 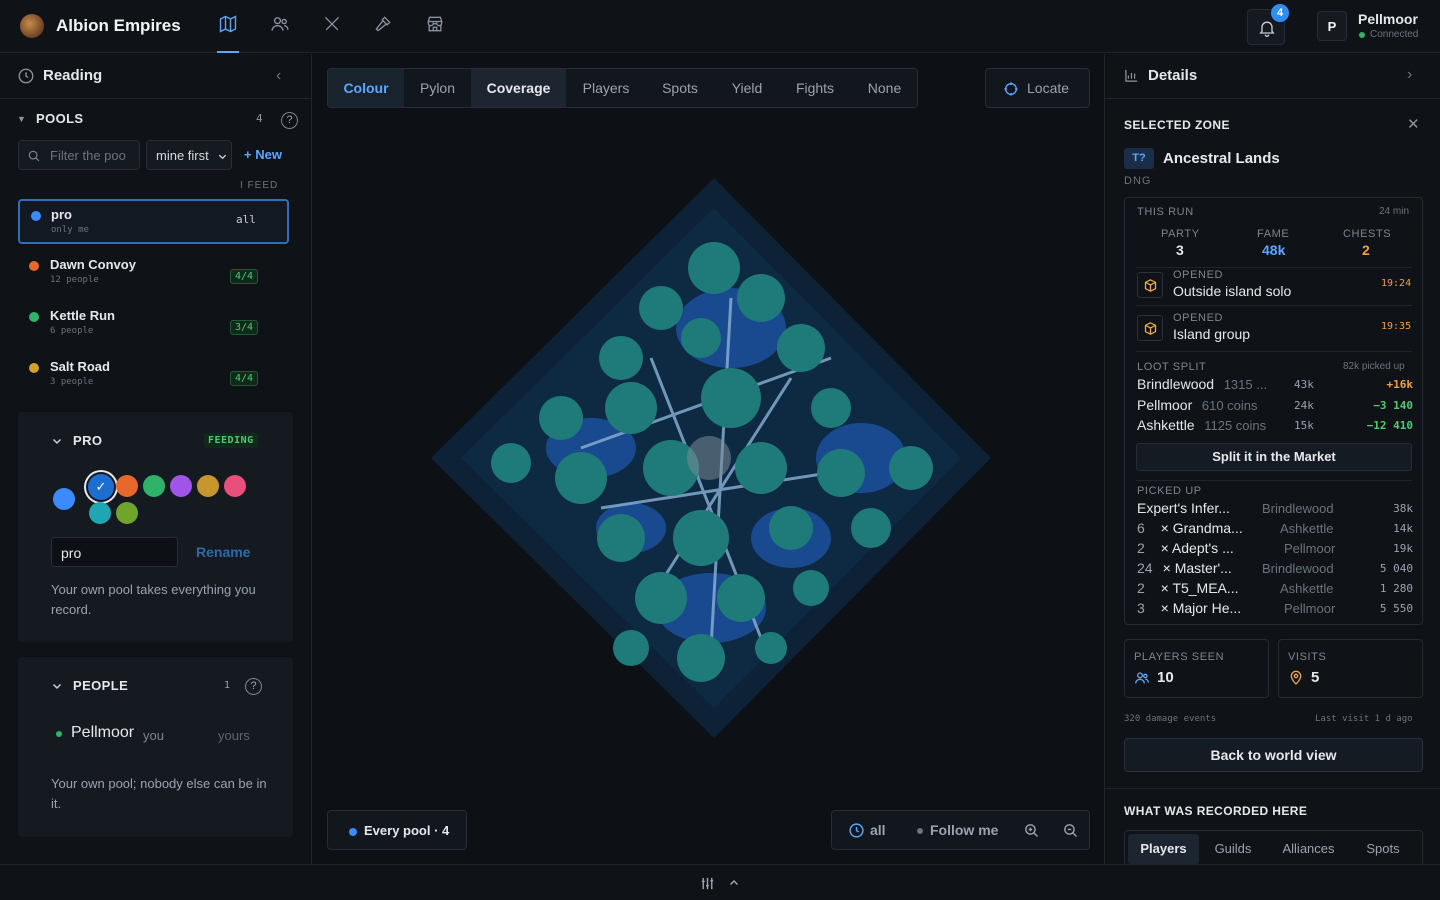 What do you see at coordinates (79, 155) in the screenshot?
I see `pool-filter-input: Filter the poo` at bounding box center [79, 155].